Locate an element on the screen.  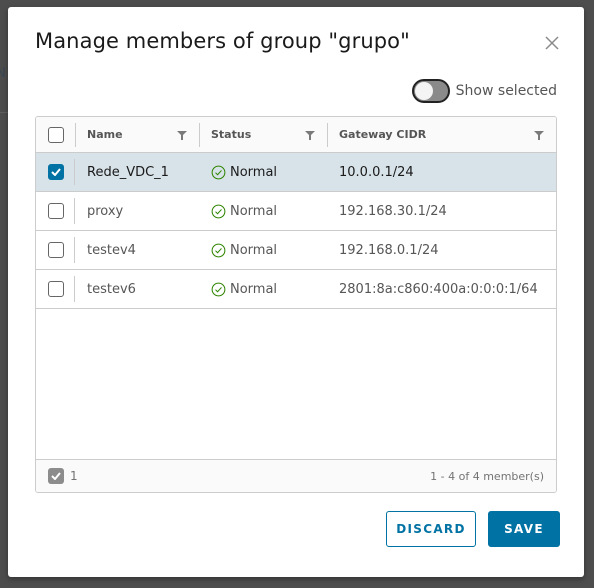
header-select-all-cell is located at coordinates (55, 134).